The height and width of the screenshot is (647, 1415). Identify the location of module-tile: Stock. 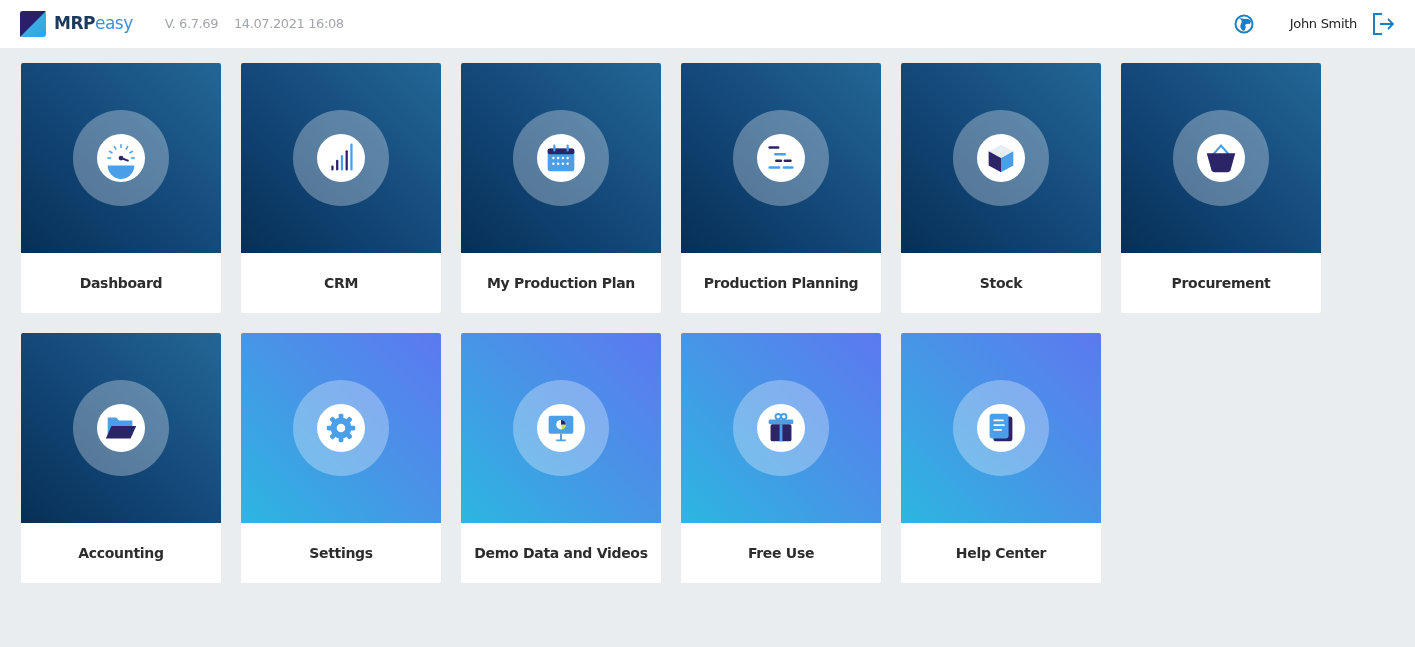
(1001, 188).